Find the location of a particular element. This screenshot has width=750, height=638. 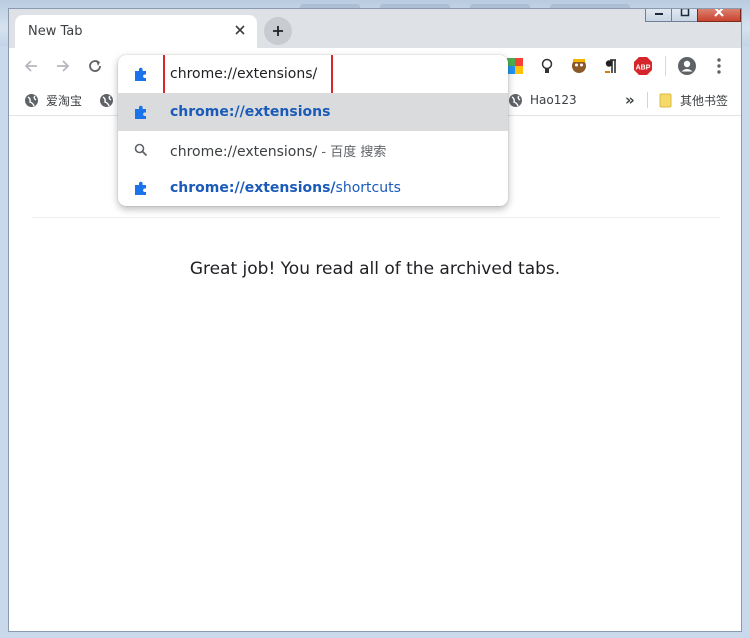

bookmark-label: 其他书签 is located at coordinates (704, 100).